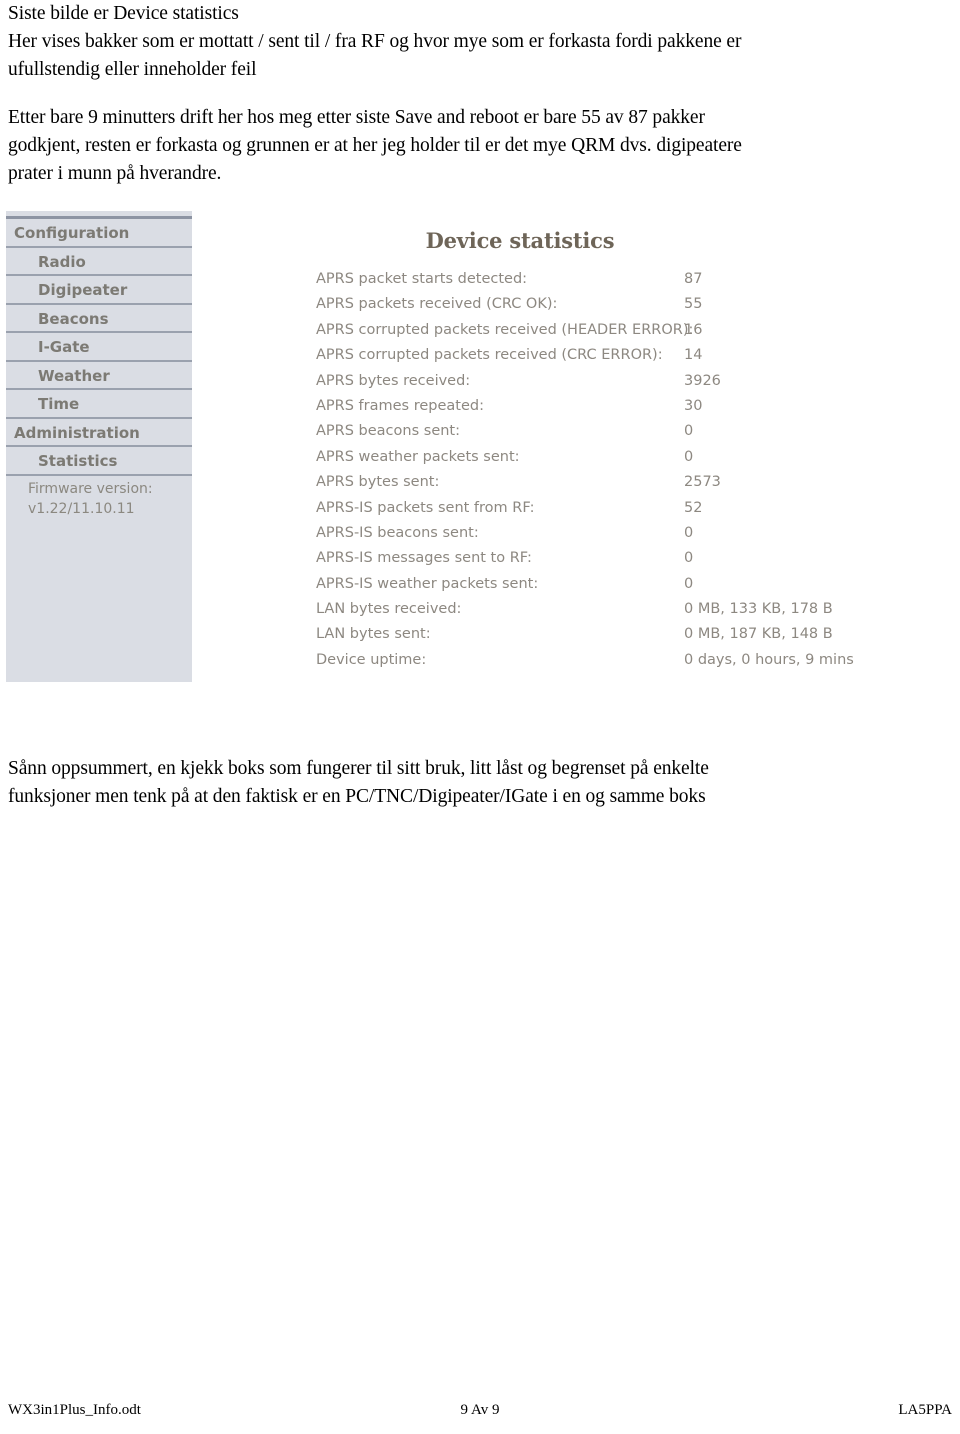  I want to click on stat-row-aprs-frames-repeated: APRS frames repeated: 30, so click(601, 410).